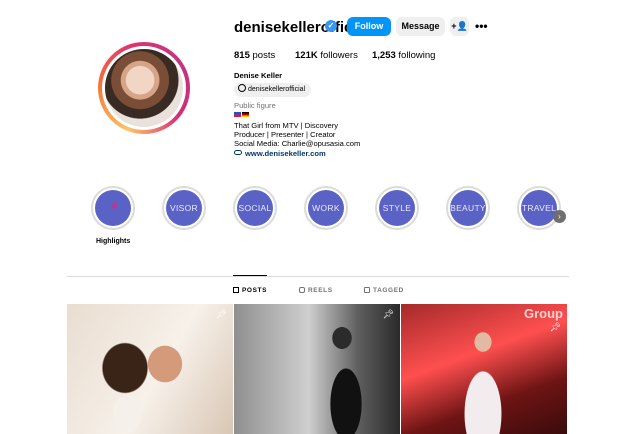 This screenshot has height=434, width=640. I want to click on highlight-item-visor: VISOR, so click(184, 208).